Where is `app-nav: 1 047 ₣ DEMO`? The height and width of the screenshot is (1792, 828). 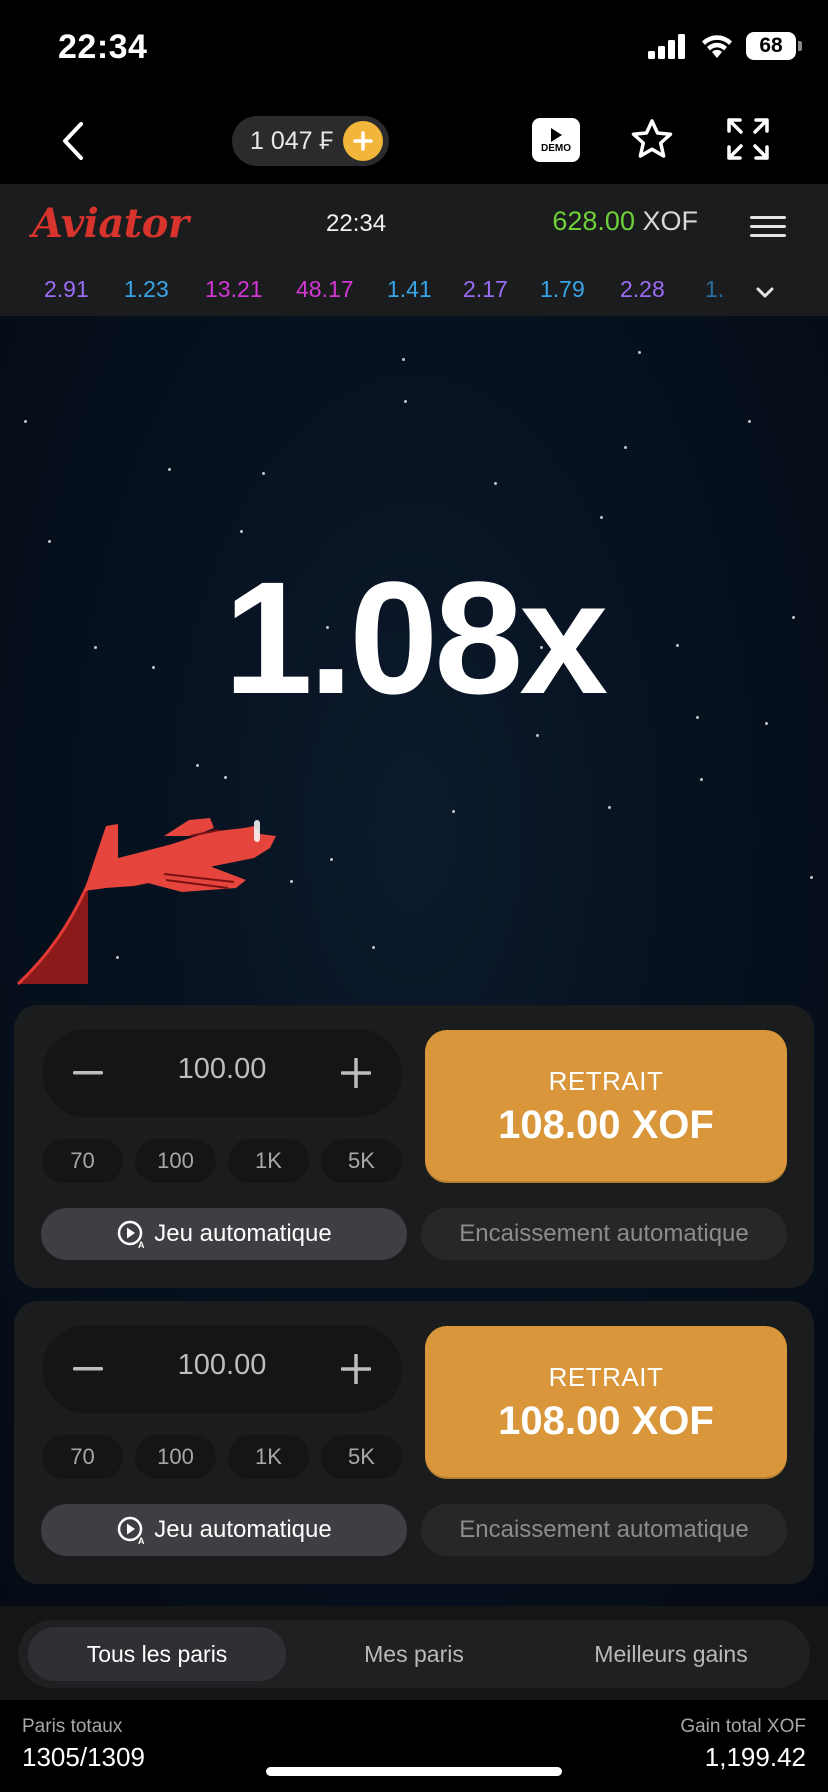 app-nav: 1 047 ₣ DEMO is located at coordinates (414, 142).